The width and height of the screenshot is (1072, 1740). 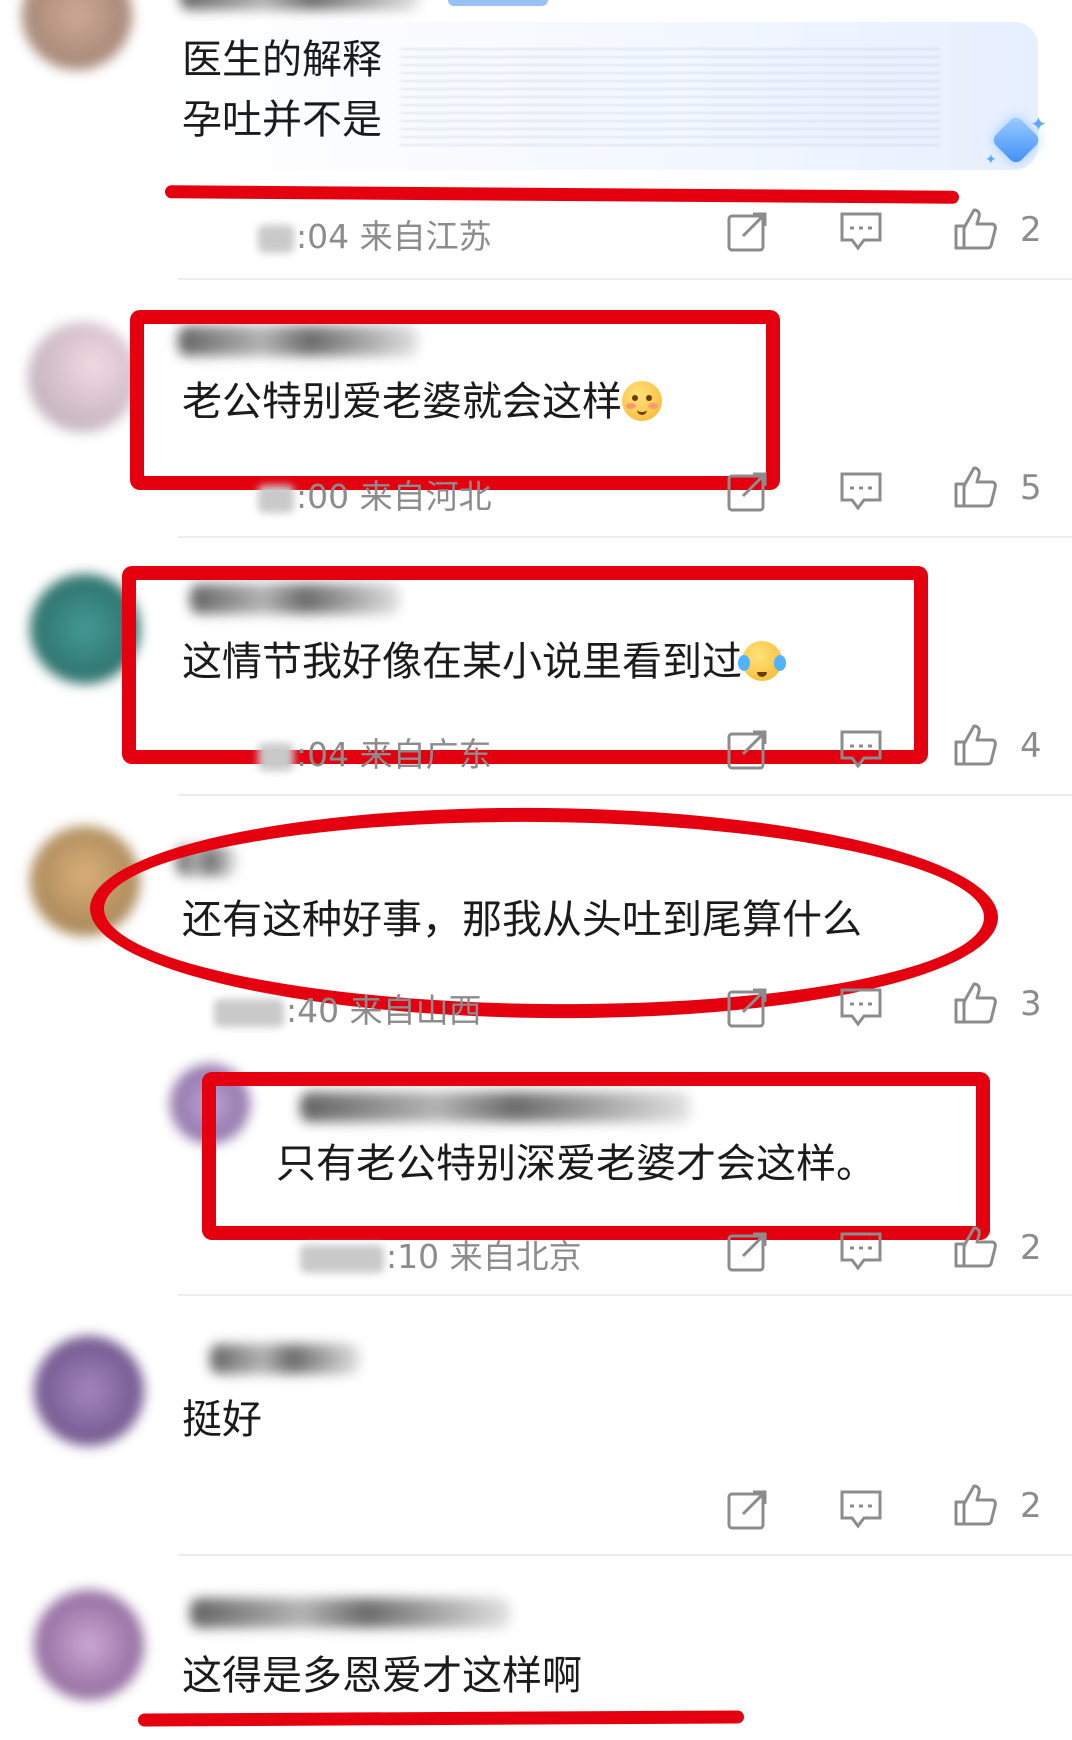 I want to click on like-count: 3, so click(x=1031, y=1004).